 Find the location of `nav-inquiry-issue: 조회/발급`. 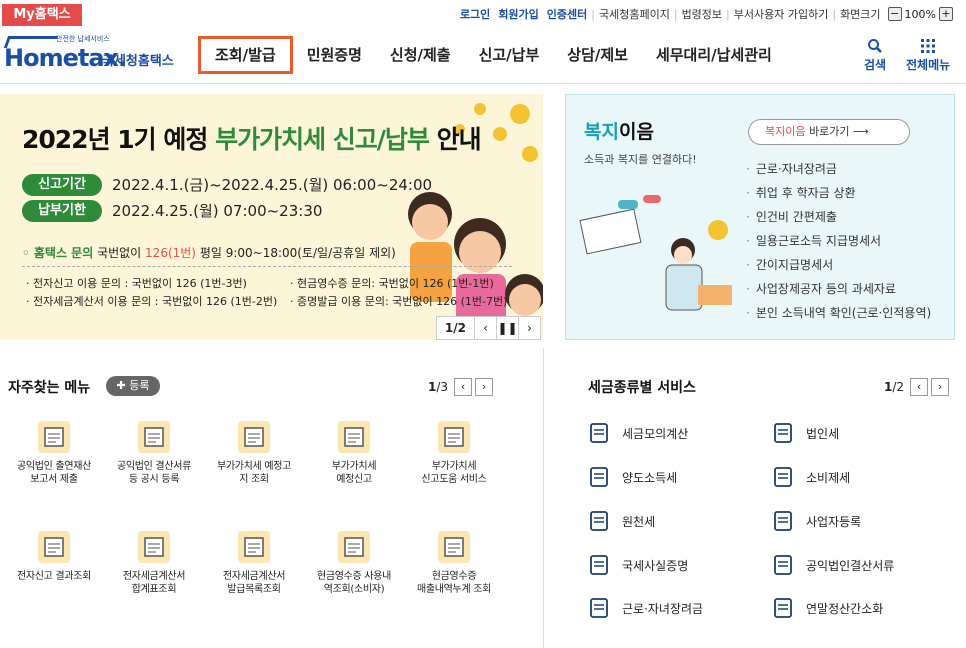

nav-inquiry-issue: 조회/발급 is located at coordinates (245, 55).